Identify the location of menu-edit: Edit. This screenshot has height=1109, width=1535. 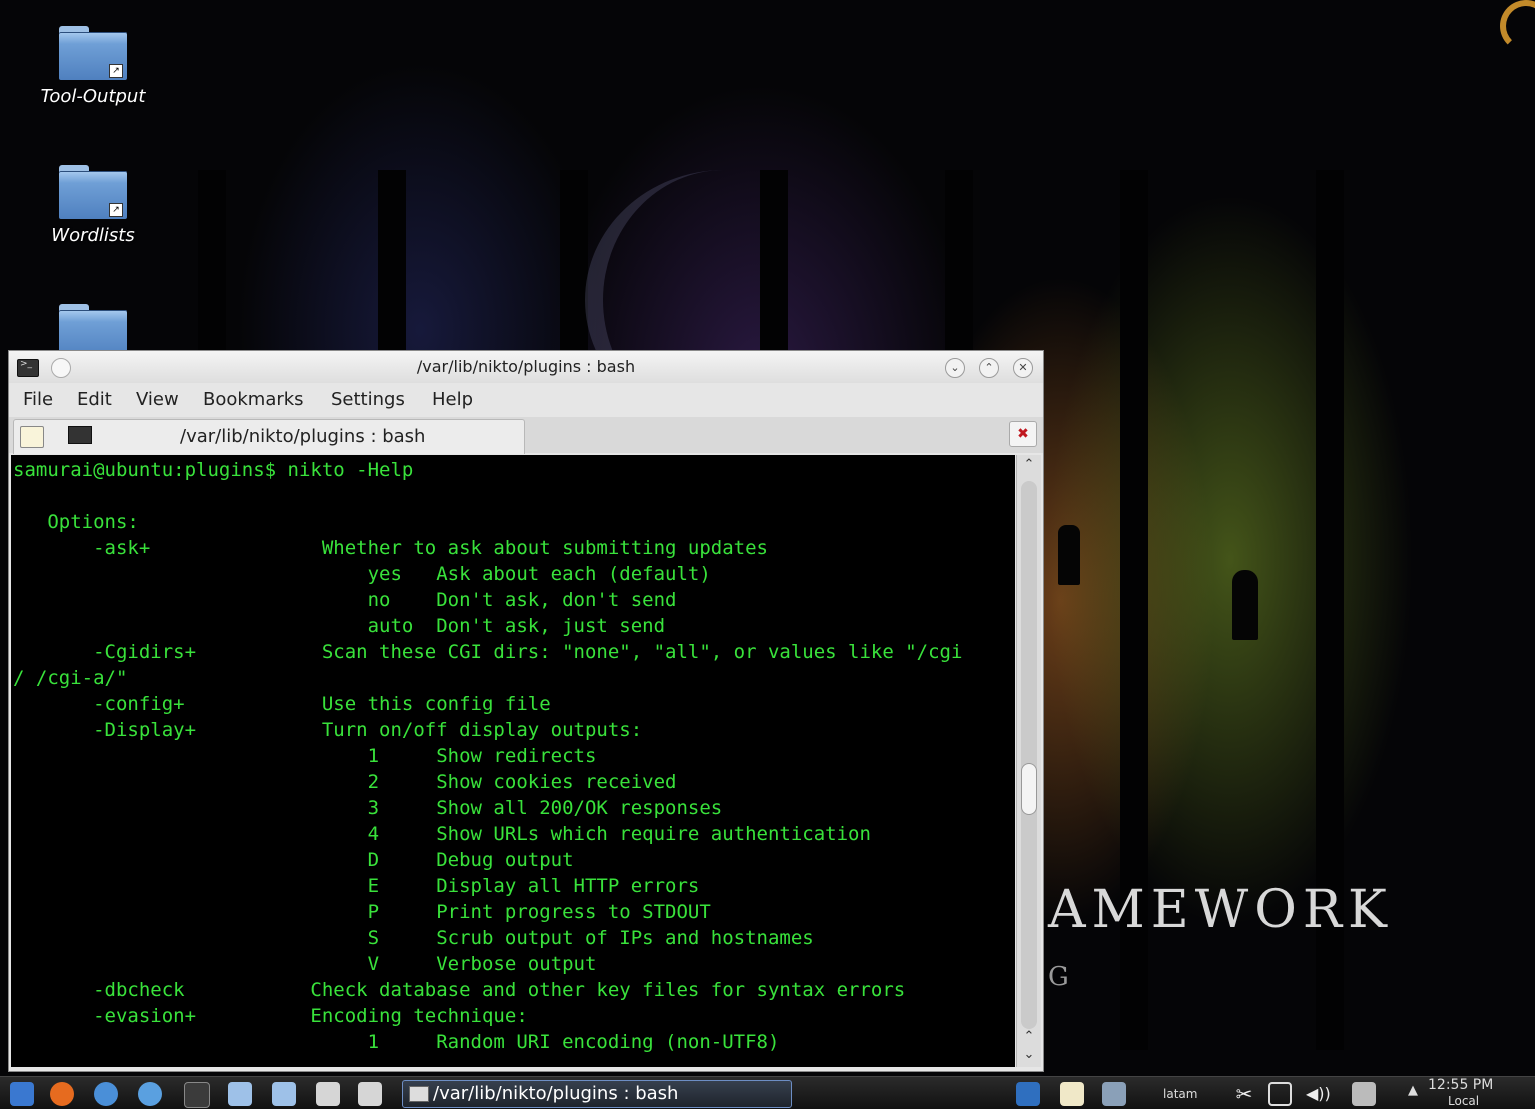
(94, 399).